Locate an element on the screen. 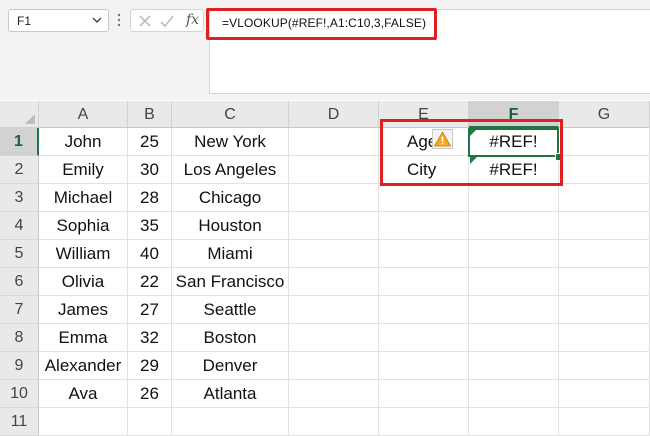  row-header-8: 8 is located at coordinates (19, 338).